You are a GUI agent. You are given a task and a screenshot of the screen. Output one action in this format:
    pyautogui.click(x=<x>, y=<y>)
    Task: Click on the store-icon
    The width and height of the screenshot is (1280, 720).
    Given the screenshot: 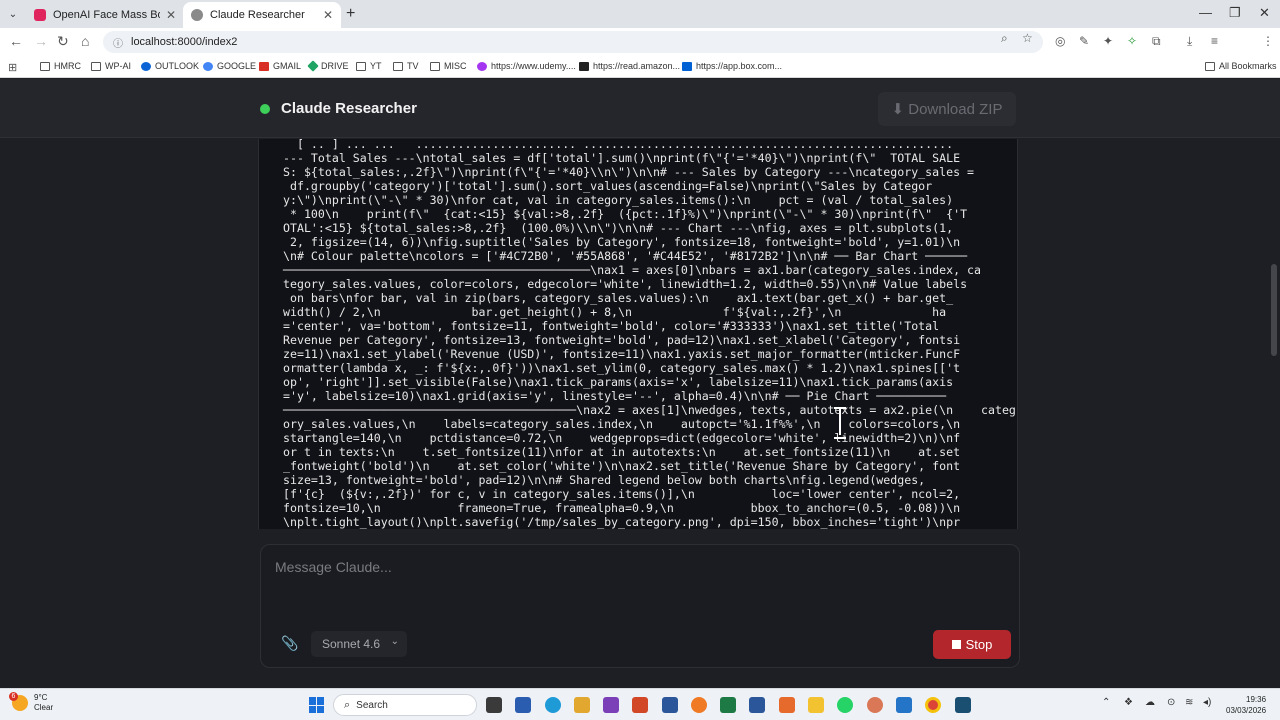 What is the action you would take?
    pyautogui.click(x=523, y=705)
    